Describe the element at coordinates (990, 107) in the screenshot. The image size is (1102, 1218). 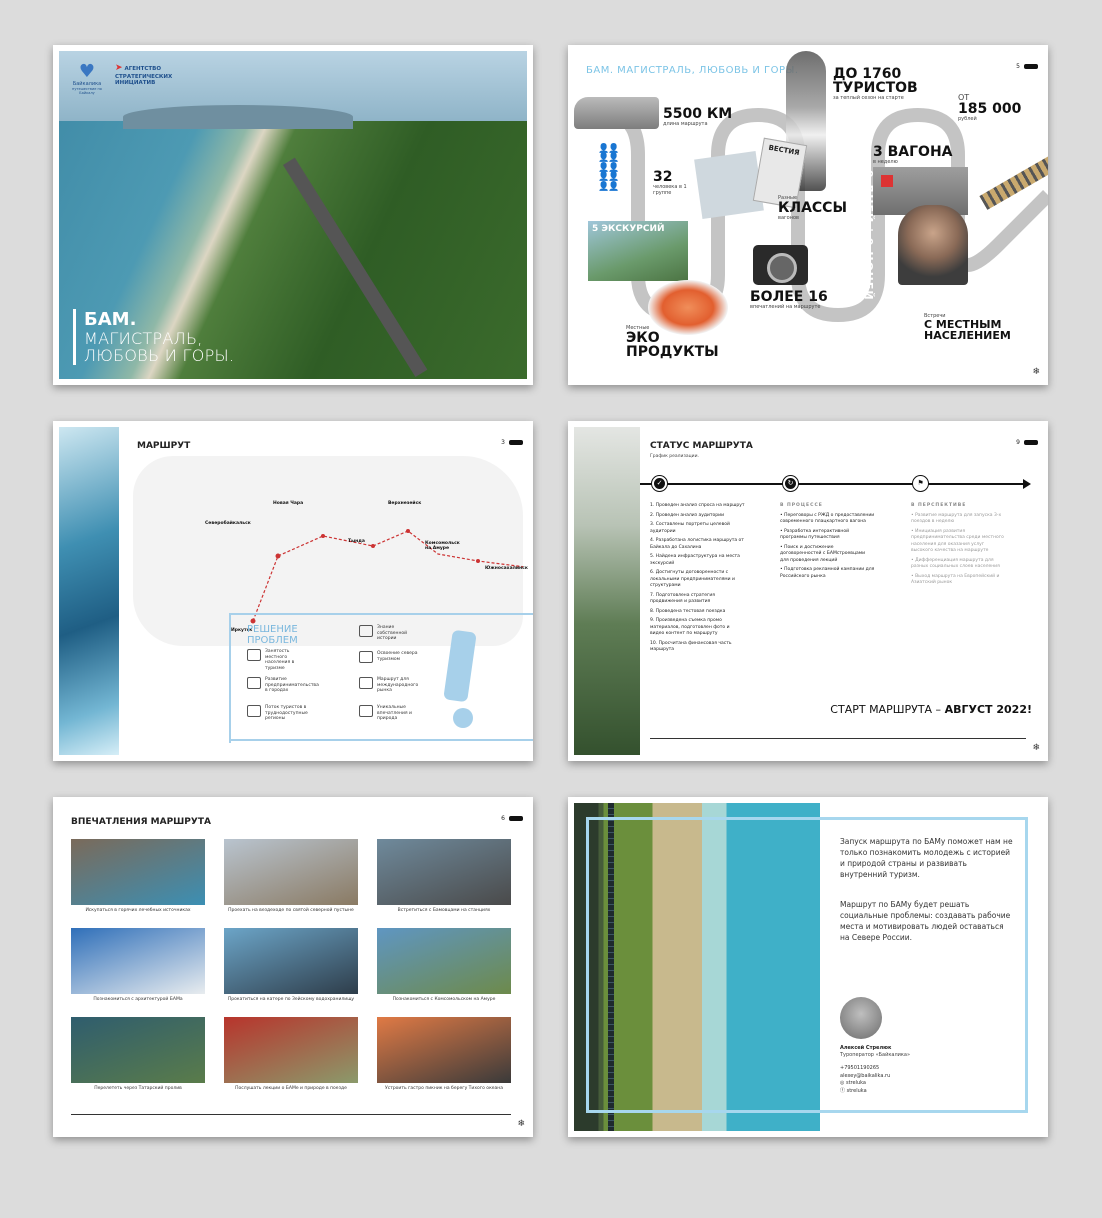
I see `stat-price: ОТ 185 000 рублей` at that location.